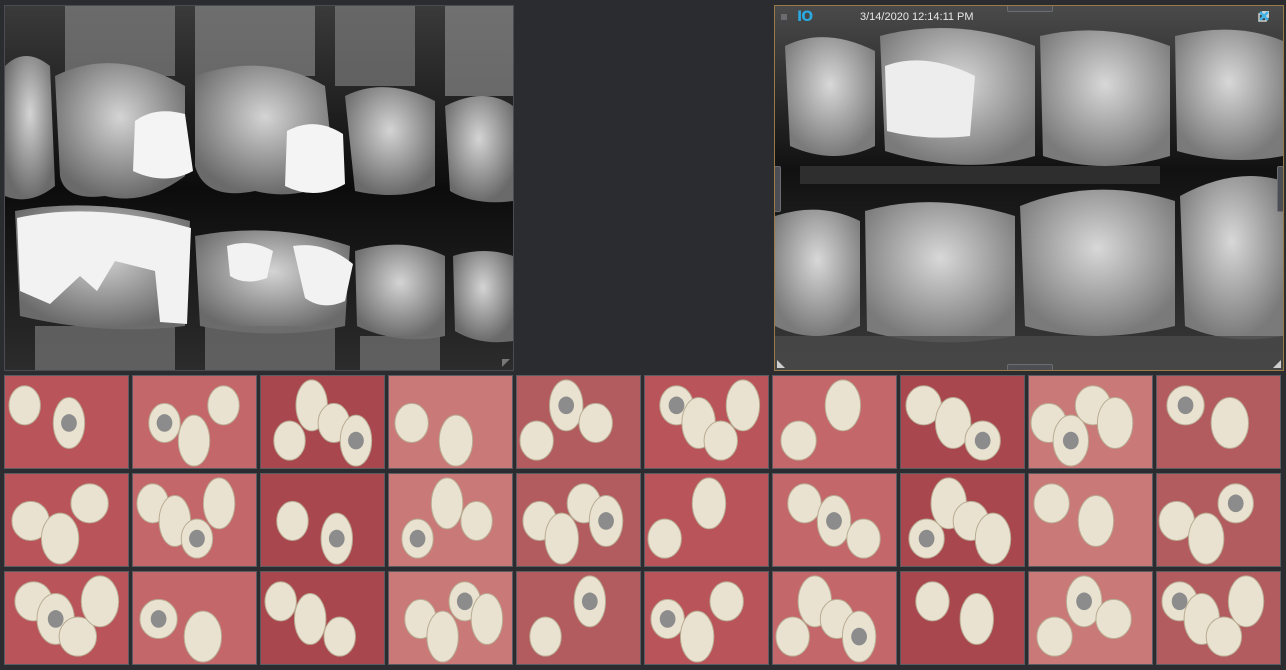 This screenshot has height=670, width=1286. Describe the element at coordinates (1280, 189) in the screenshot. I see `resize-handle-right` at that location.